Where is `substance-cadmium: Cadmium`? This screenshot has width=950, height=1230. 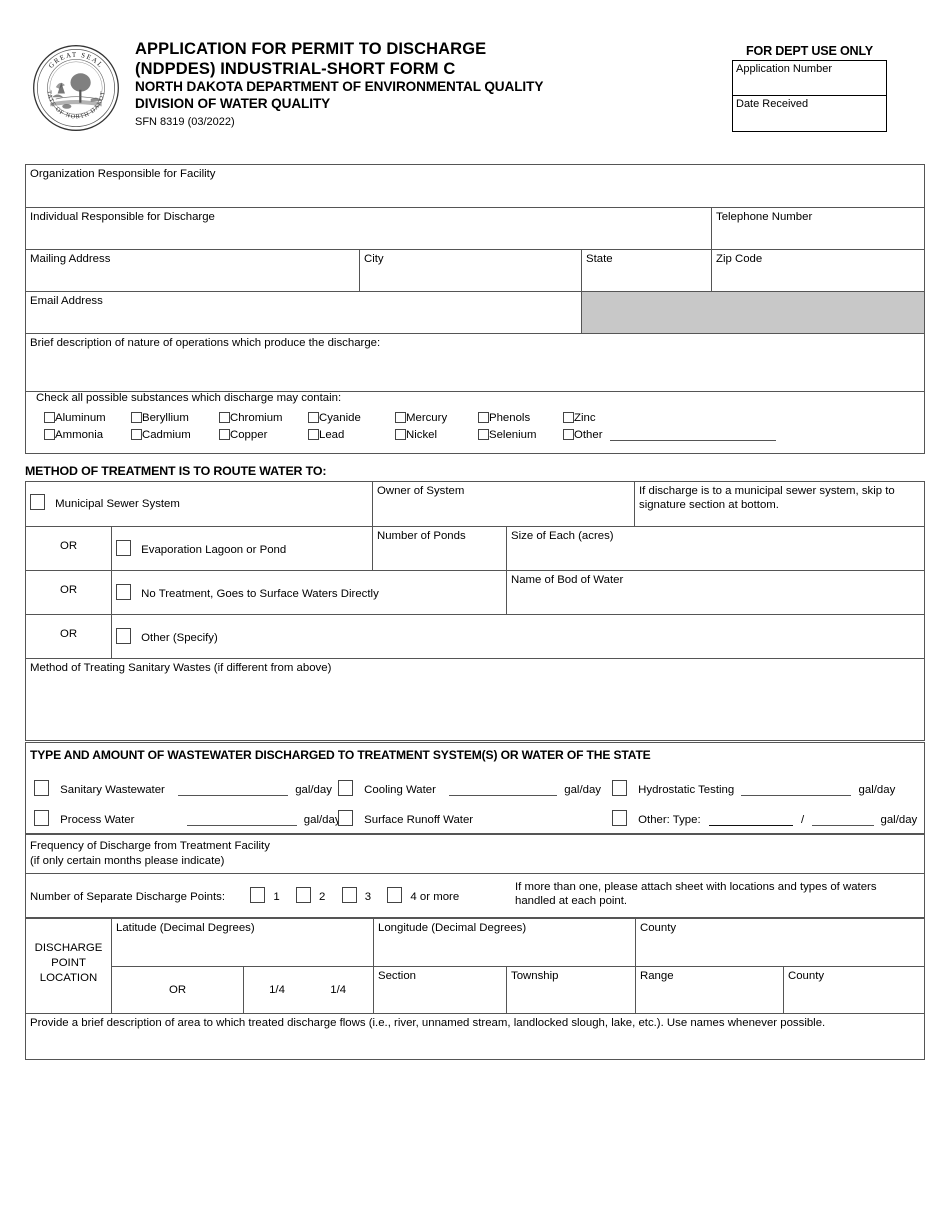 substance-cadmium: Cadmium is located at coordinates (161, 435).